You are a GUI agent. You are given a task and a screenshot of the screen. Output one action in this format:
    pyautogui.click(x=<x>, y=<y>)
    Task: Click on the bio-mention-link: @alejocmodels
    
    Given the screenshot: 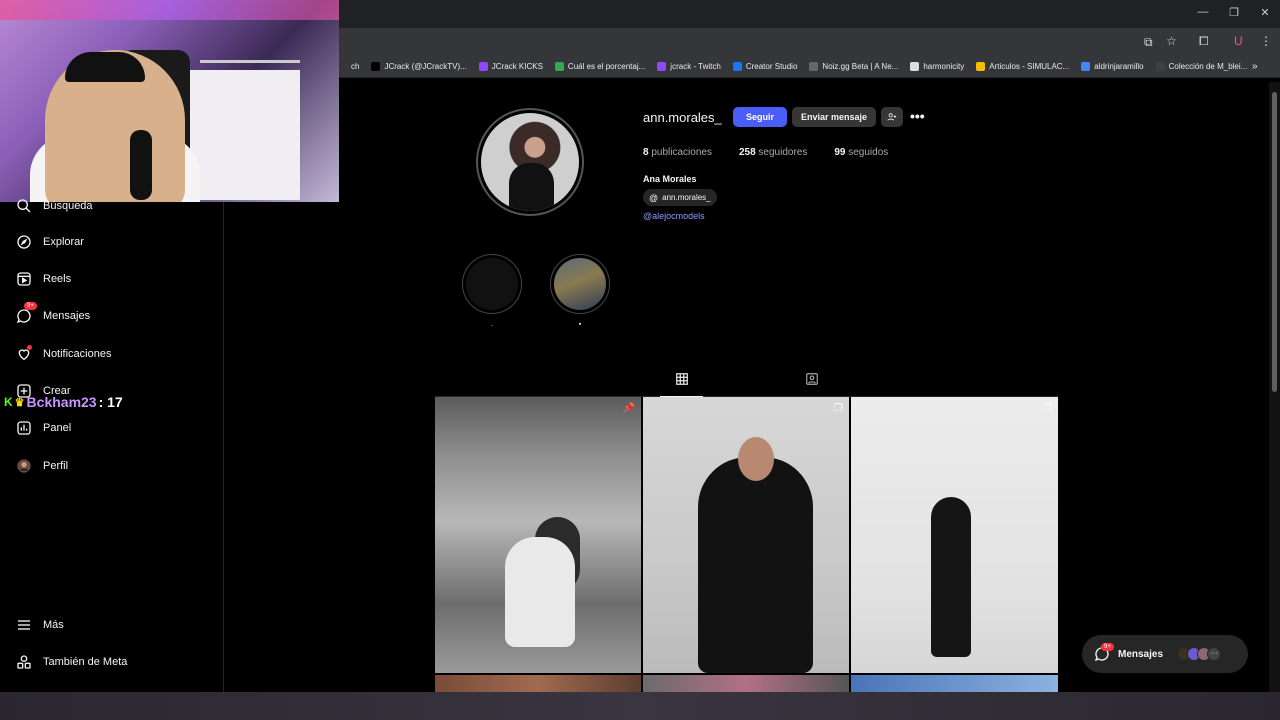 What is the action you would take?
    pyautogui.click(x=674, y=216)
    